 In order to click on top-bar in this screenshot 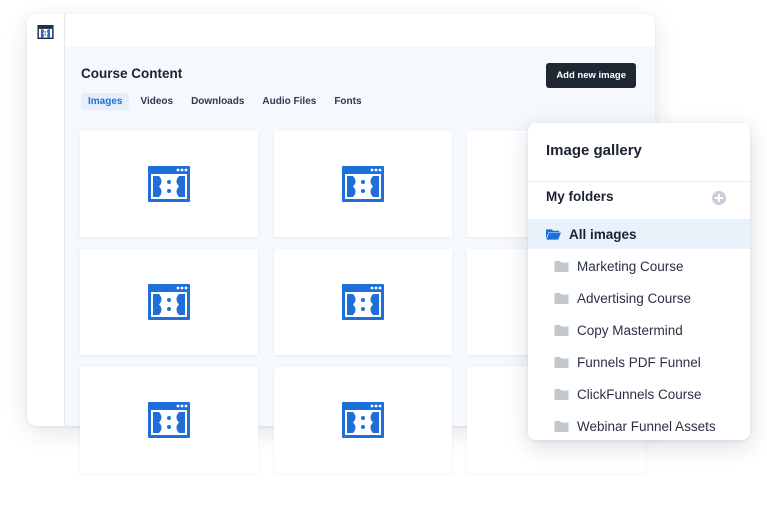, I will do `click(360, 30)`.